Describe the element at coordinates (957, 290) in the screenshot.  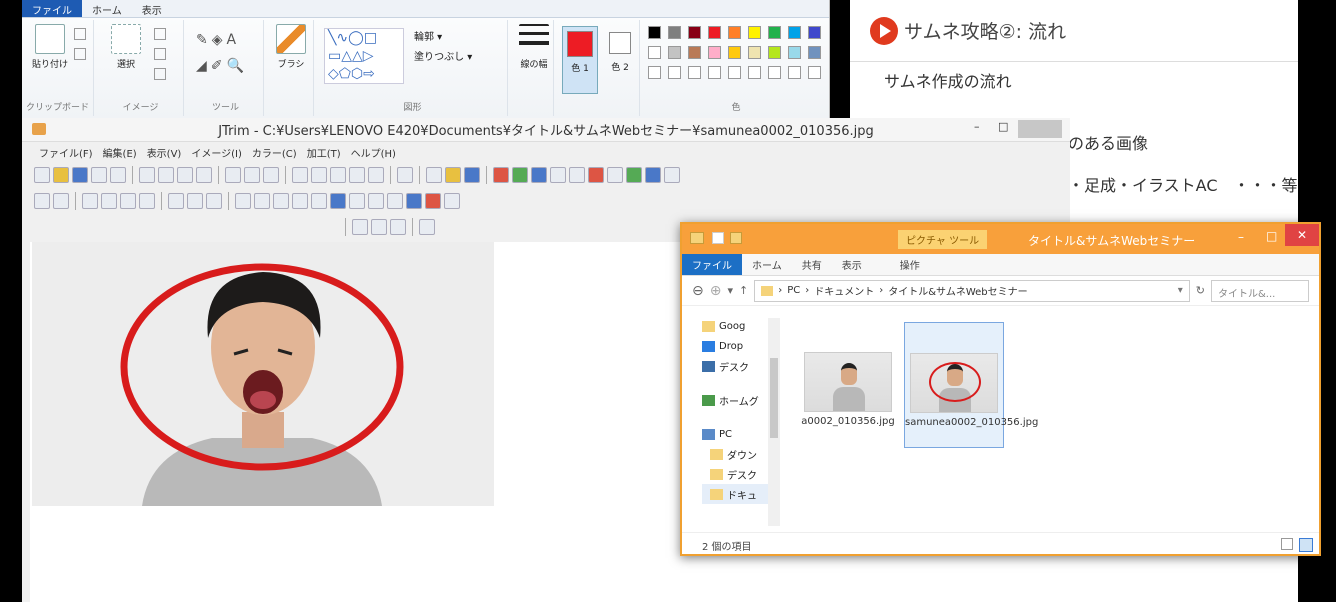
I see `breadcrumb-folder: タイトル&サムネWebセミナー` at that location.